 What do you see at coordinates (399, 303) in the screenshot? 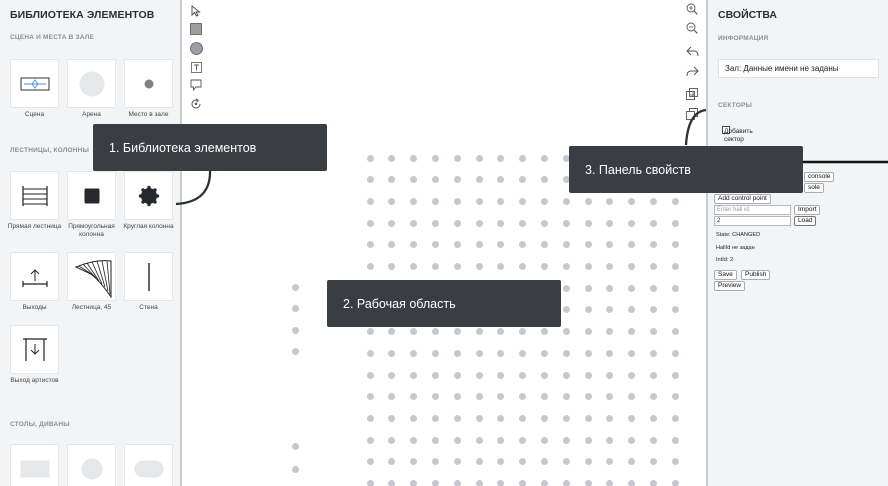
I see `callout-workspace-text: 2. Рабочая область` at bounding box center [399, 303].